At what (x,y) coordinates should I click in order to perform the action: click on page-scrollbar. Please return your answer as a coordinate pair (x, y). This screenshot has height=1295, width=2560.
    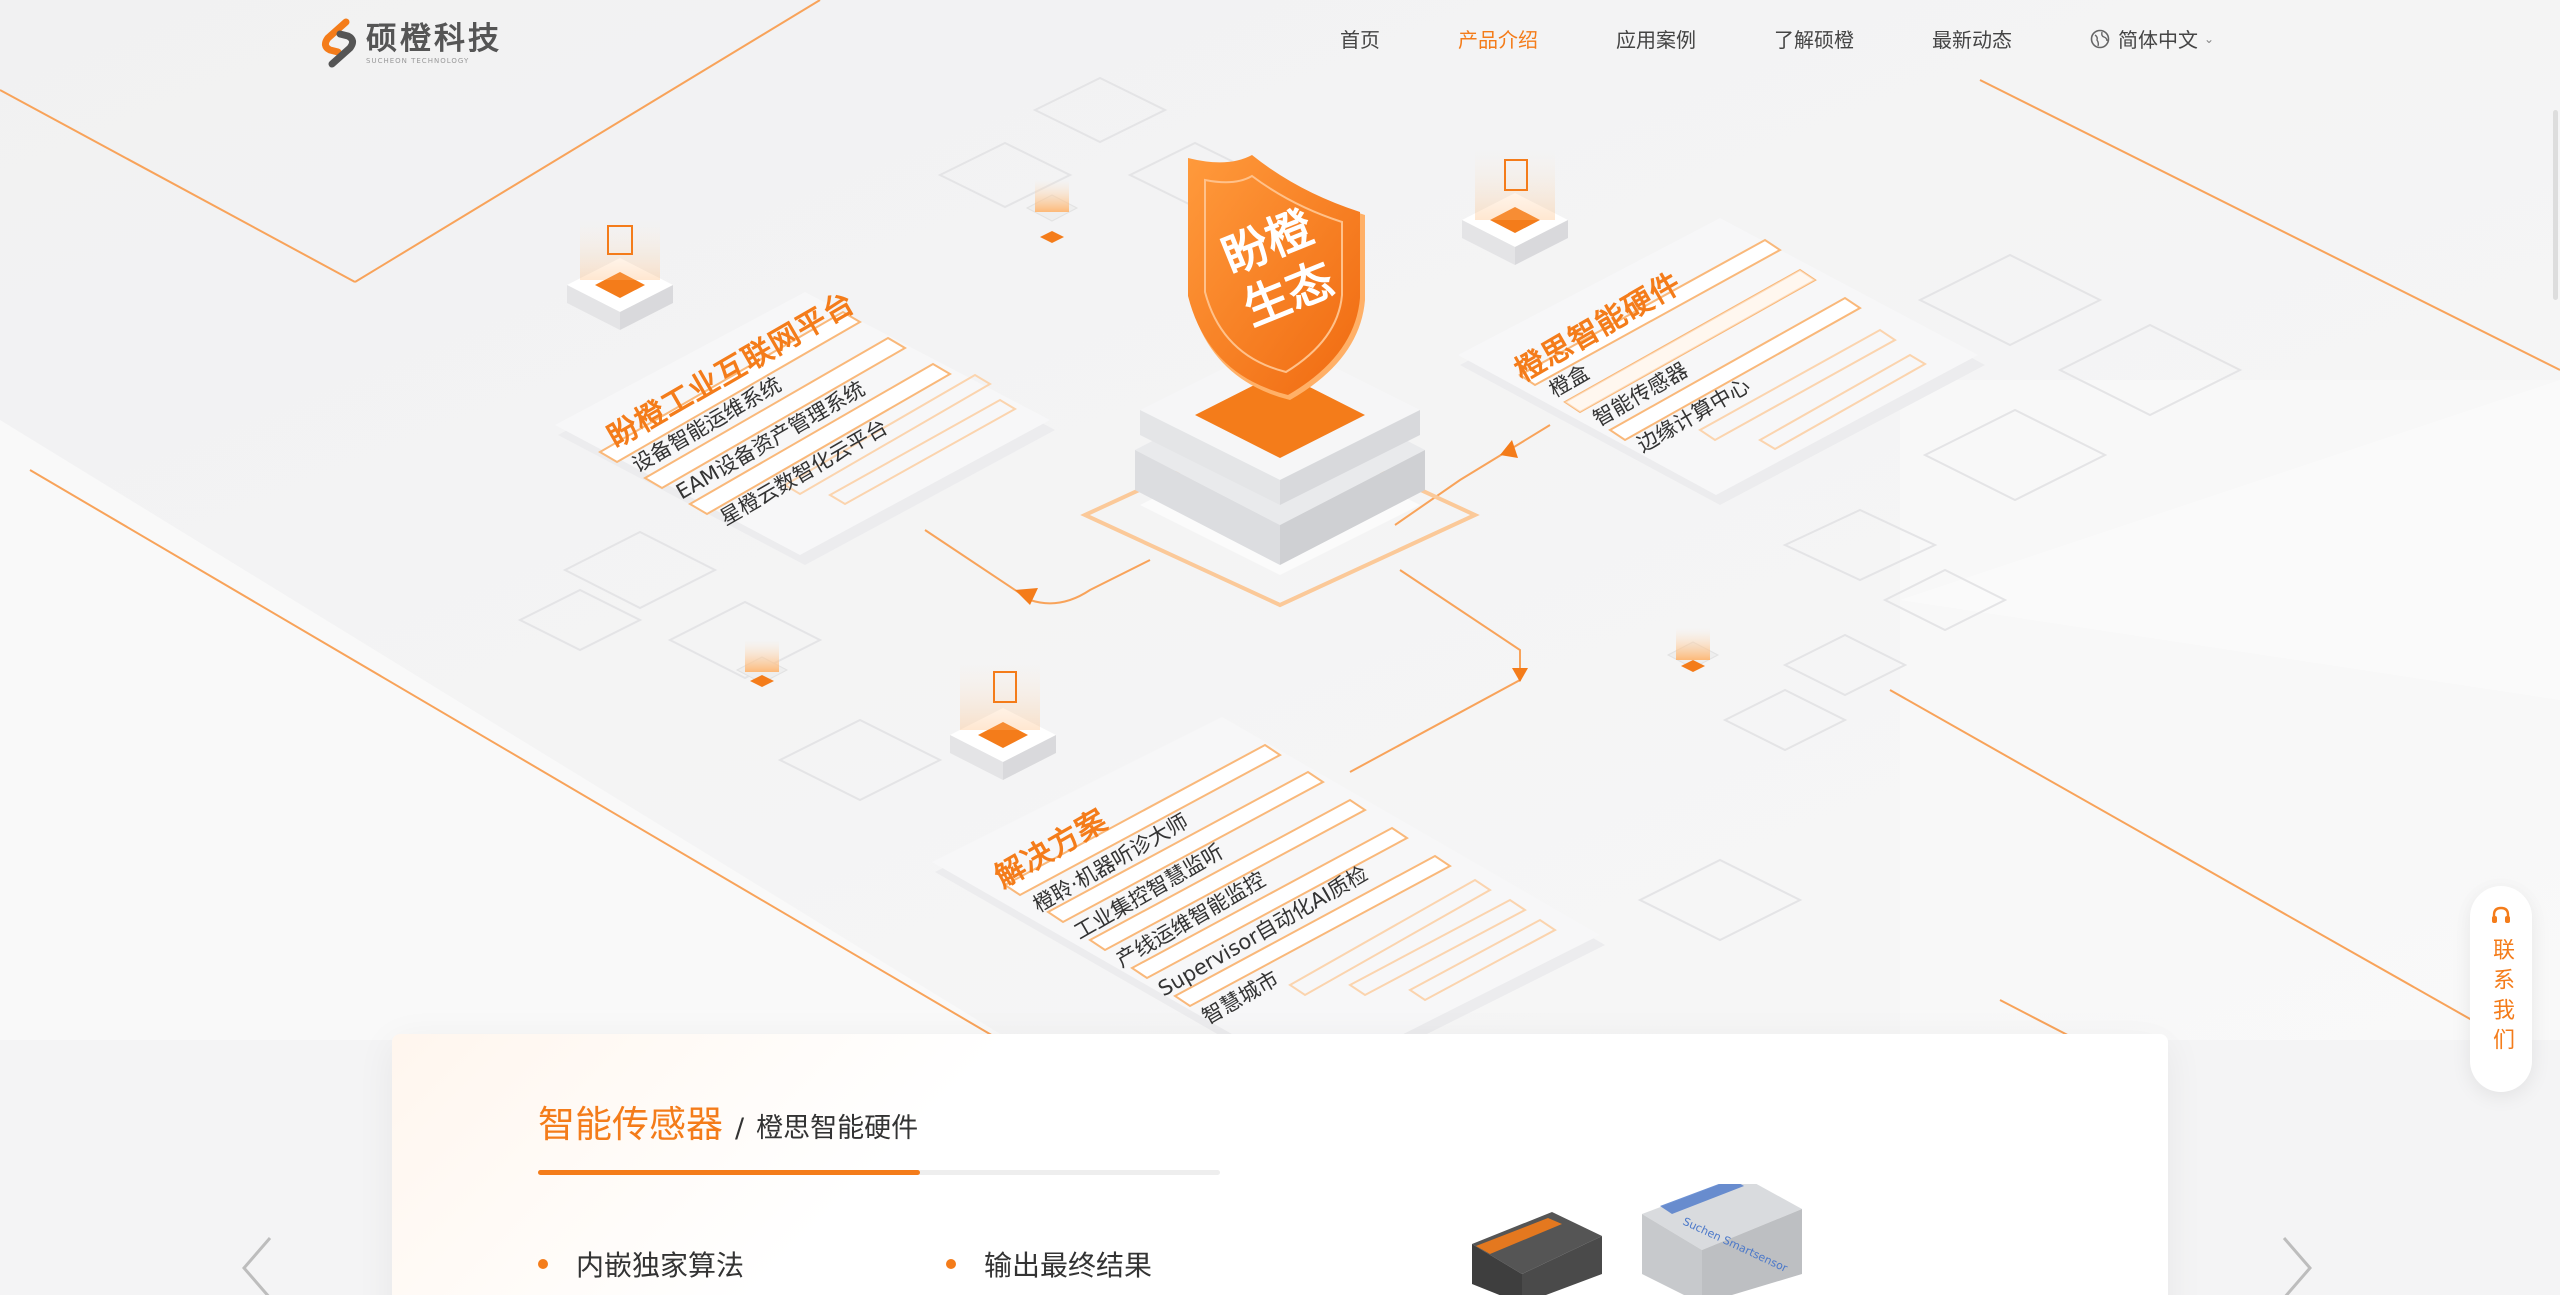
    Looking at the image, I should click on (2555, 205).